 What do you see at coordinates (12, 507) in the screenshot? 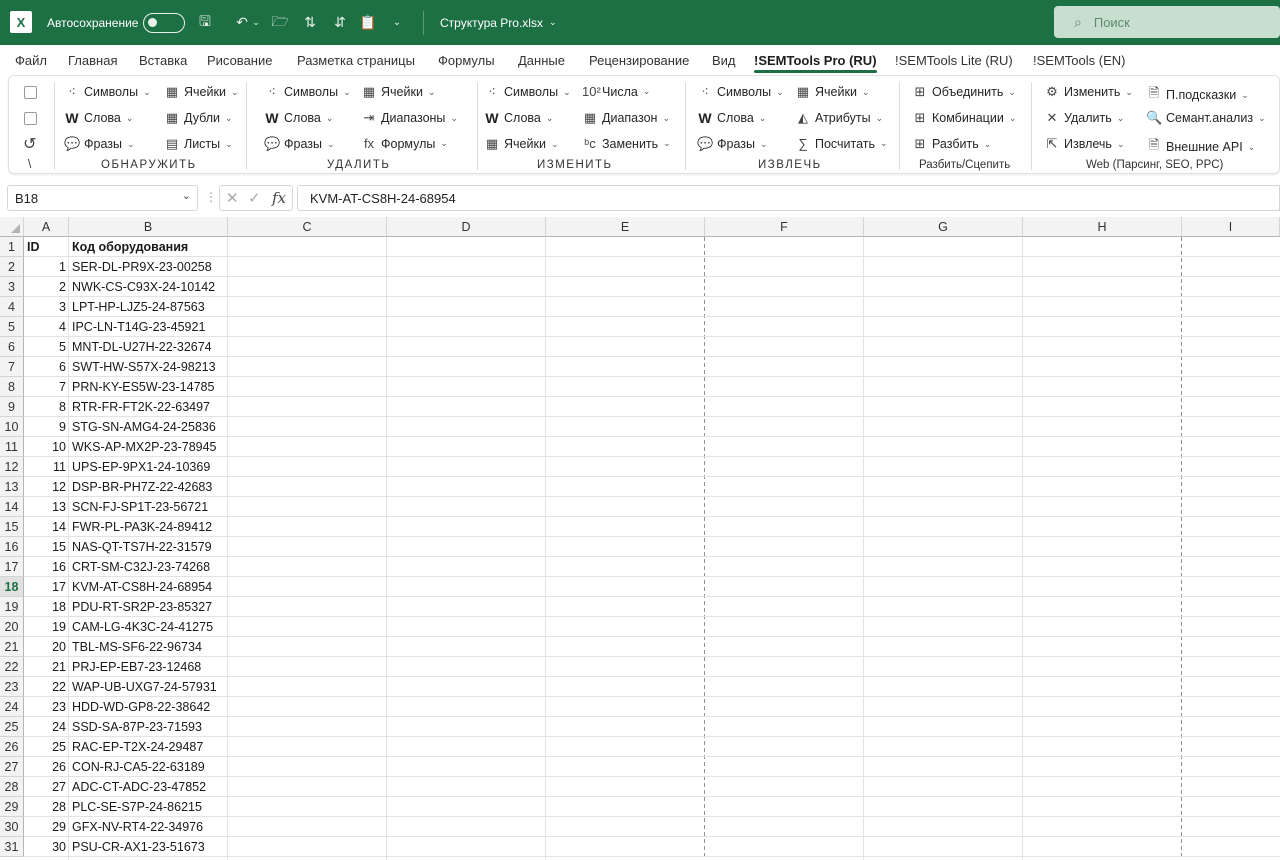
I see `row-header-14: 14` at bounding box center [12, 507].